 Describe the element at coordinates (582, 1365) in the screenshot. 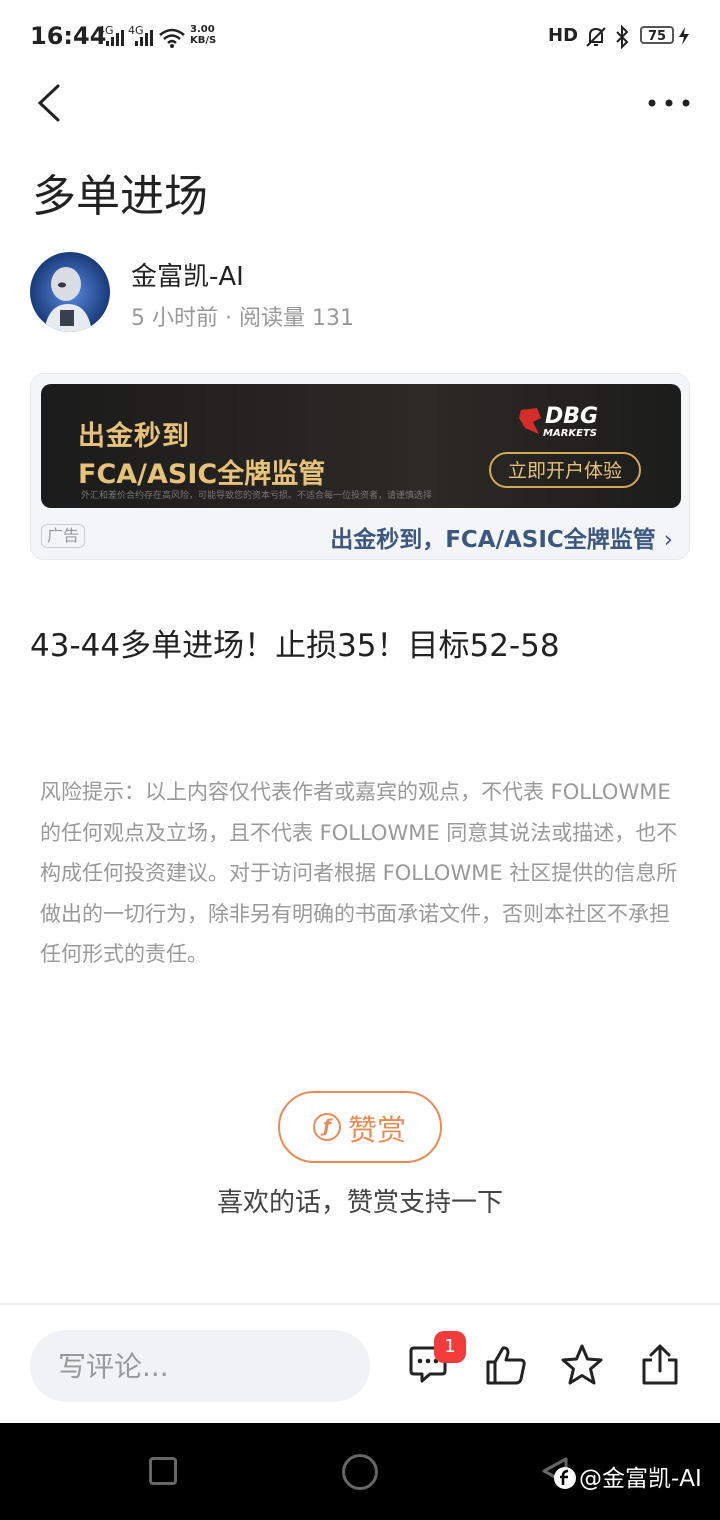

I see `star-icon` at that location.